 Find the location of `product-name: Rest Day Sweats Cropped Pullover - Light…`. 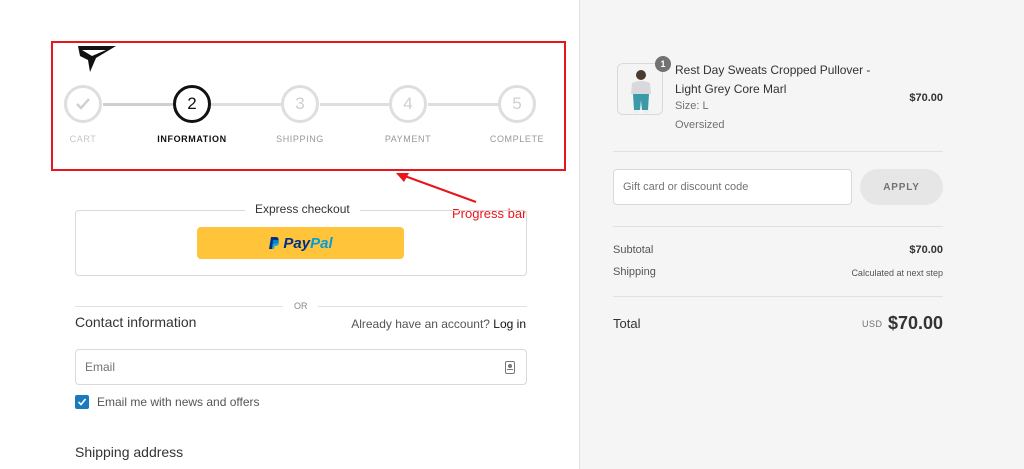

product-name: Rest Day Sweats Cropped Pullover - Light… is located at coordinates (773, 79).